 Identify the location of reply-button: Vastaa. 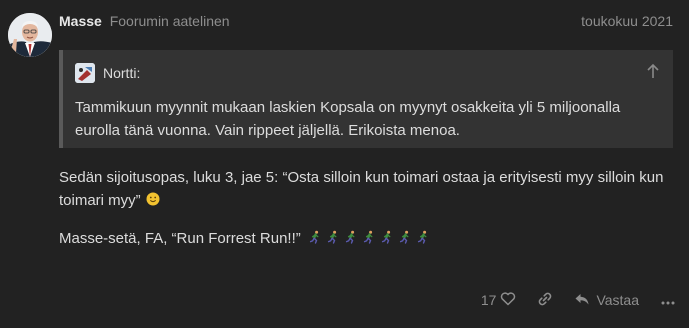
(606, 300).